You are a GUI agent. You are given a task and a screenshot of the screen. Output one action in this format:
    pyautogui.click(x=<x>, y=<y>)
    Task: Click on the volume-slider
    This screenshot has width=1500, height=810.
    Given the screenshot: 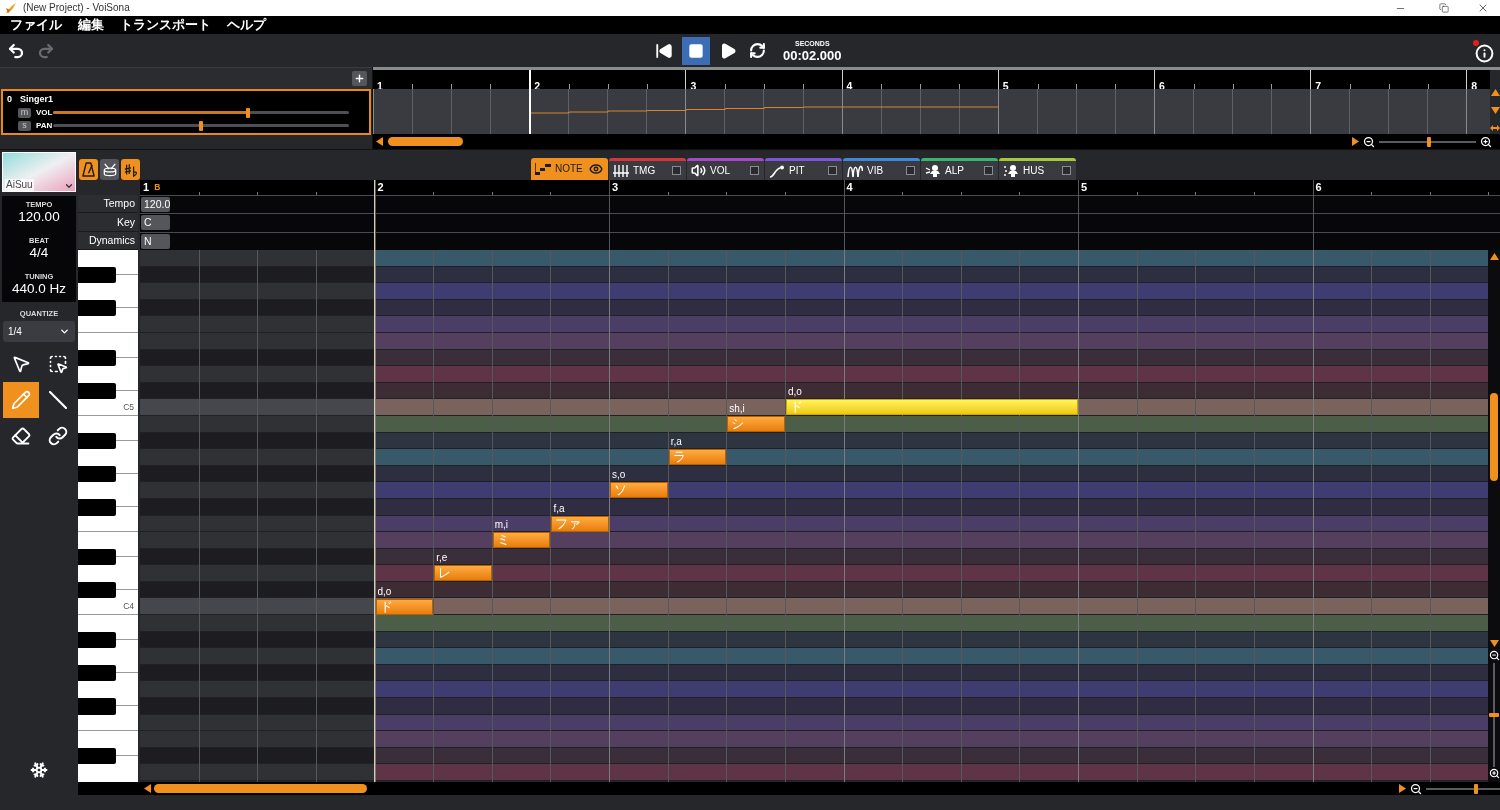 What is the action you would take?
    pyautogui.click(x=201, y=112)
    